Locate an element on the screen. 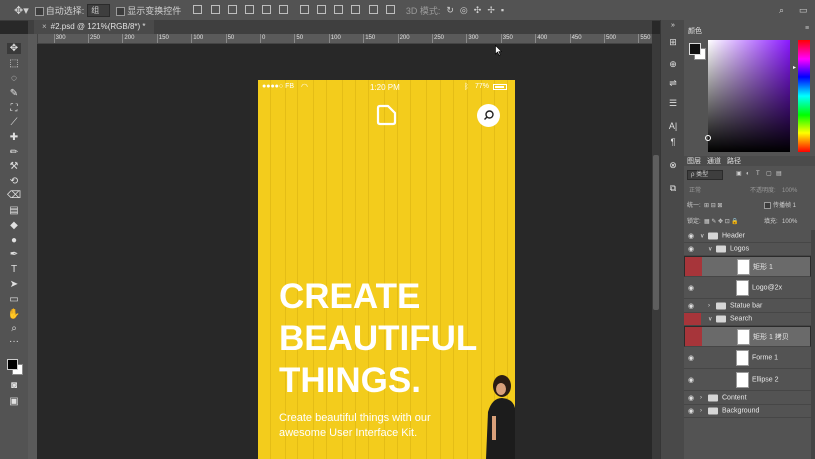 The width and height of the screenshot is (815, 459). propagate-checkbox: 传播帧 1 is located at coordinates (780, 206).